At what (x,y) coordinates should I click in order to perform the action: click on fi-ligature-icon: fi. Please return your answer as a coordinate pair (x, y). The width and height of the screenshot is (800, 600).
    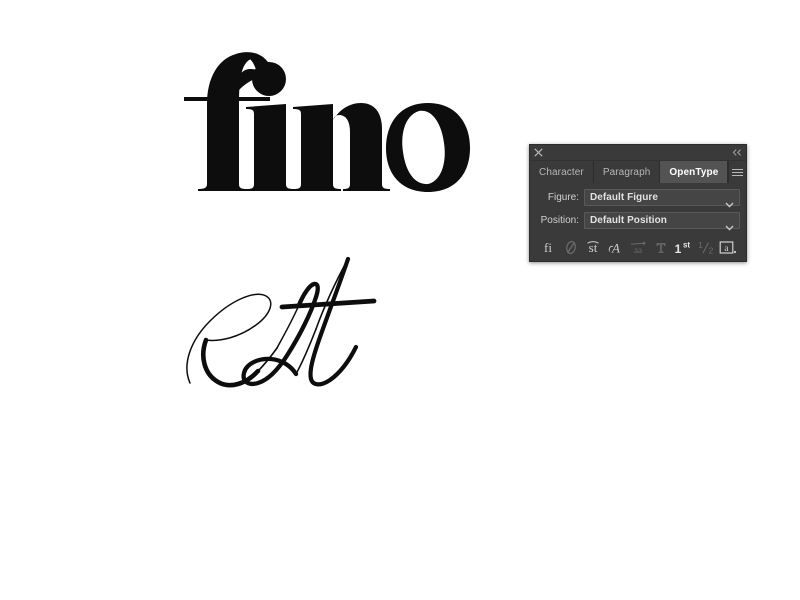
    Looking at the image, I should click on (548, 247).